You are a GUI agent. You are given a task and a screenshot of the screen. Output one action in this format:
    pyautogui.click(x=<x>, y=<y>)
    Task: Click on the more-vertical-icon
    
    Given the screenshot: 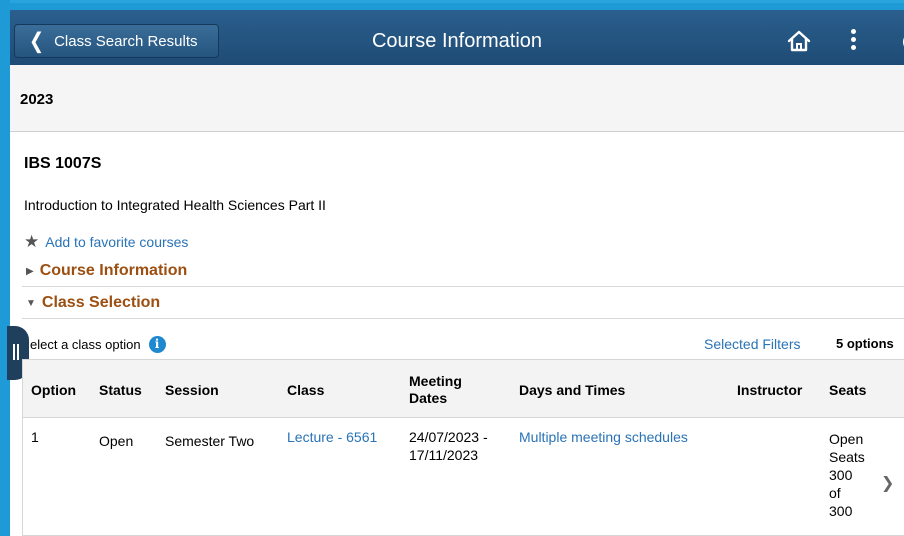 What is the action you would take?
    pyautogui.click(x=853, y=41)
    